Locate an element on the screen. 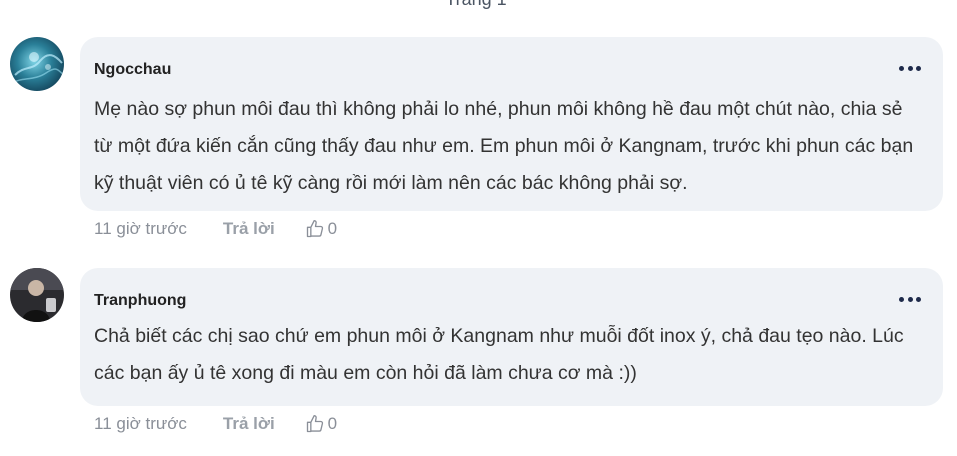 This screenshot has height=456, width=957. page-label: Trang 1 is located at coordinates (476, 5).